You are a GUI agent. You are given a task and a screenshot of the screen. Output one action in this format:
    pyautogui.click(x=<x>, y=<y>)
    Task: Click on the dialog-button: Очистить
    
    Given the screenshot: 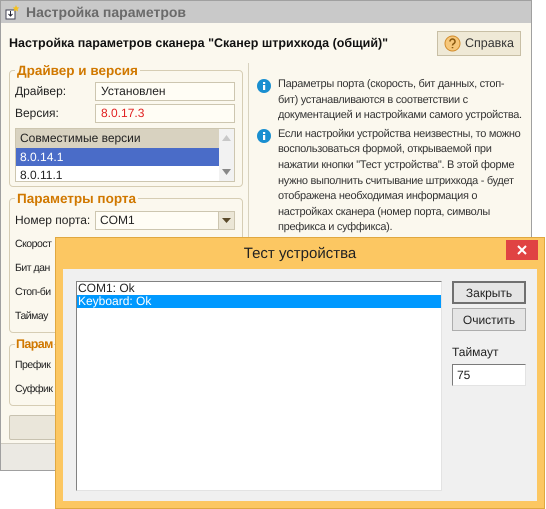 What is the action you would take?
    pyautogui.click(x=489, y=319)
    